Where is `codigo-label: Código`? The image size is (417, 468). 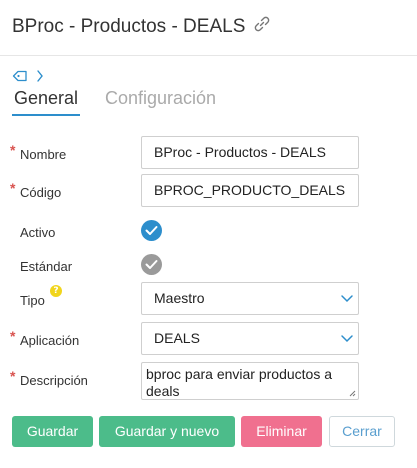 codigo-label: Código is located at coordinates (41, 192).